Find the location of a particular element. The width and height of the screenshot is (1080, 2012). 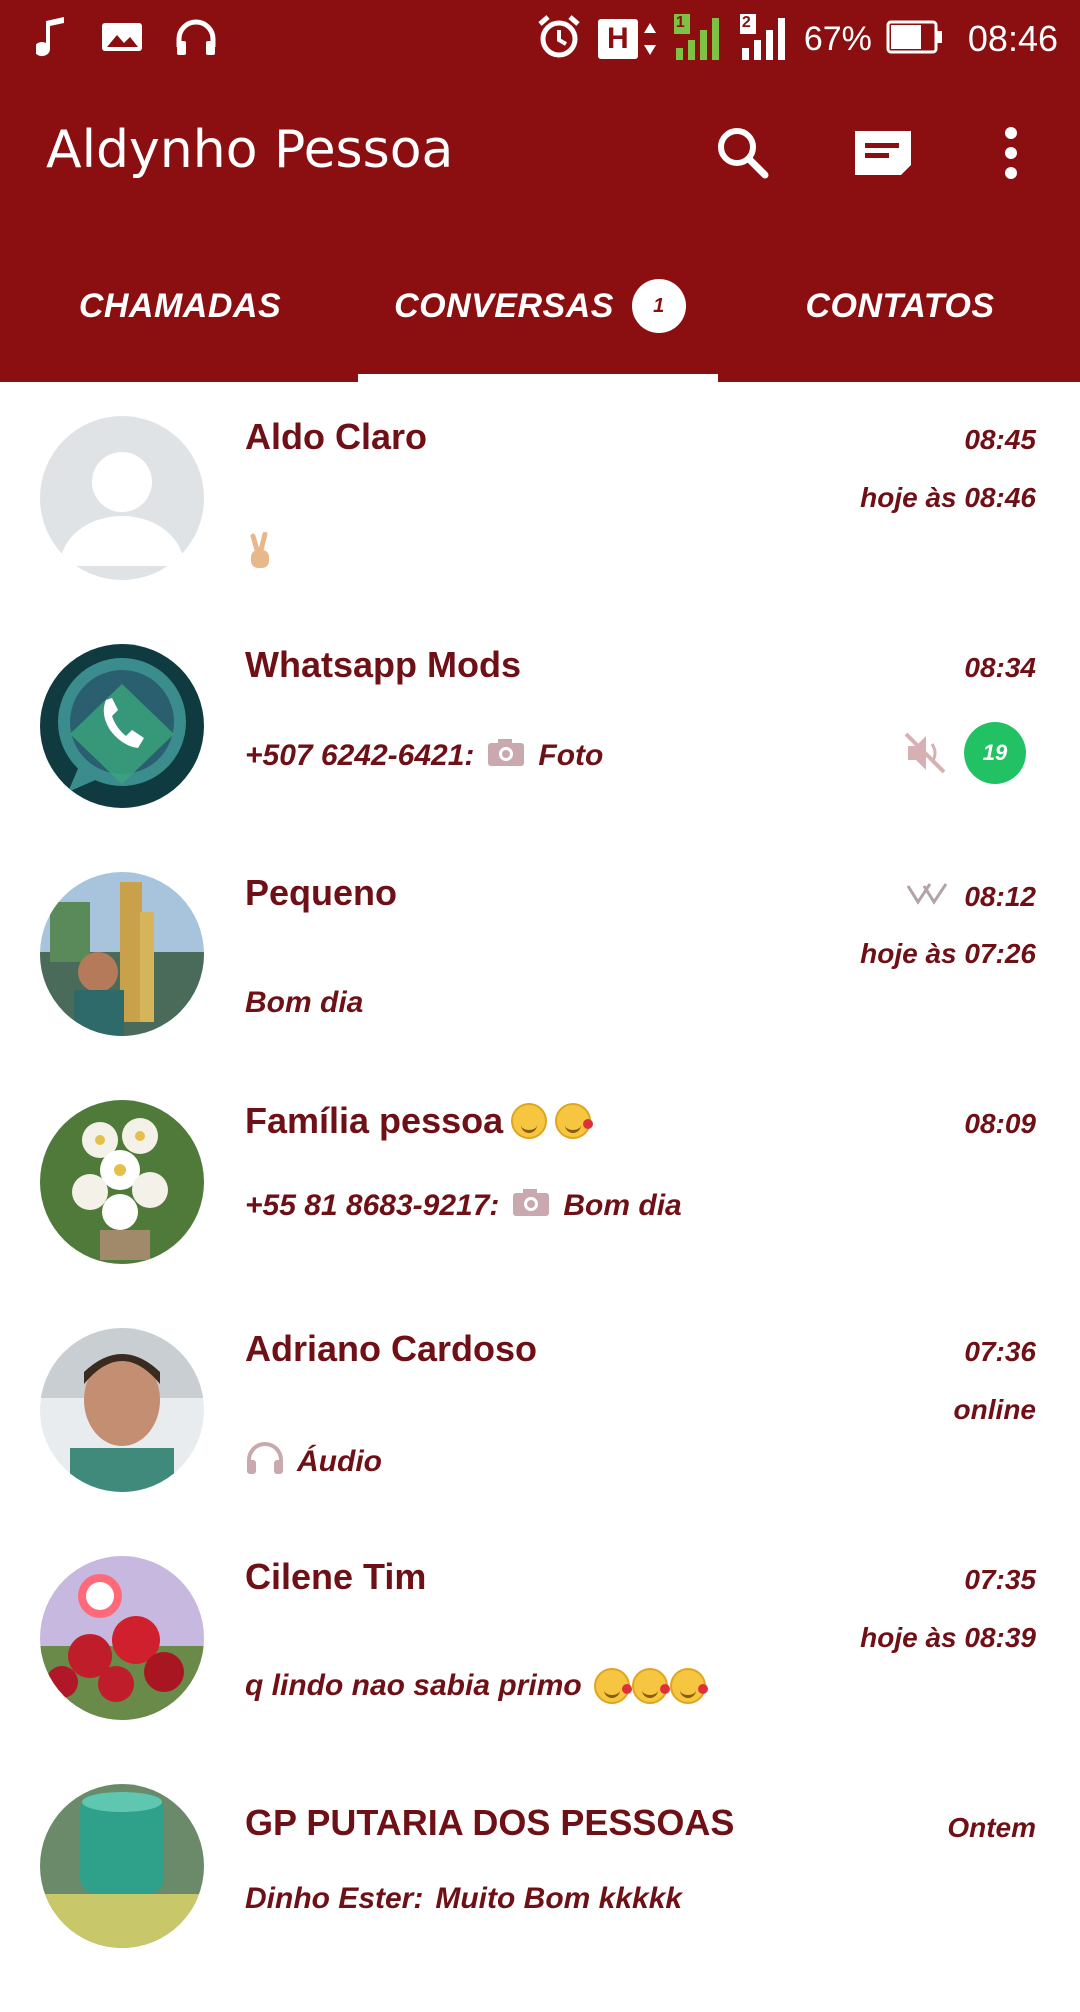

double-check-icon is located at coordinates (928, 896).